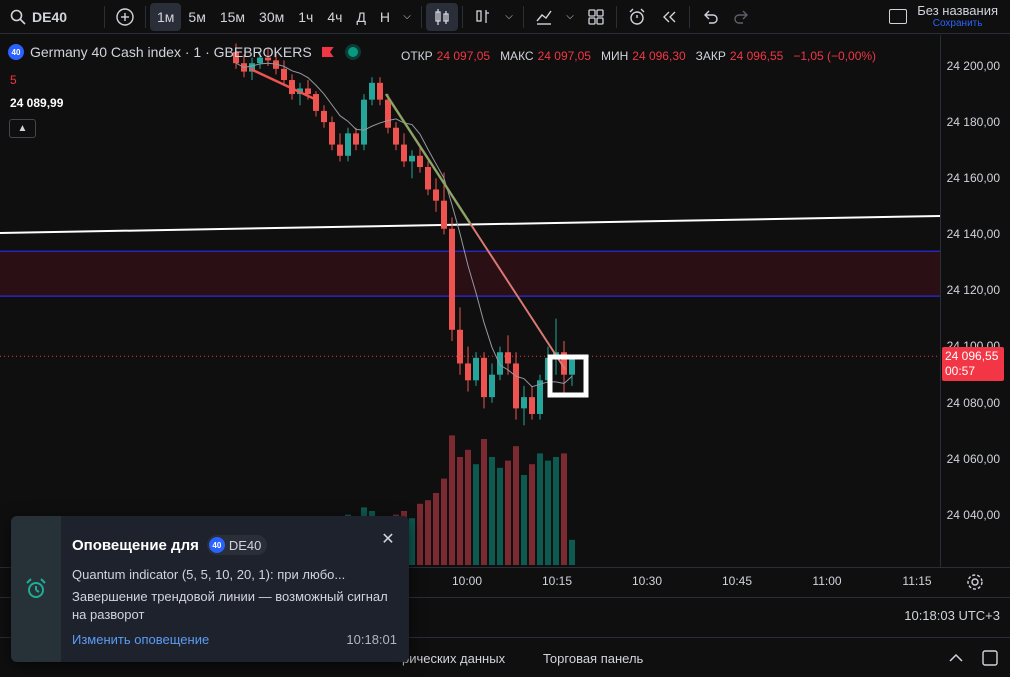  Describe the element at coordinates (245, 545) in the screenshot. I see `toast-symbol: DE40` at that location.